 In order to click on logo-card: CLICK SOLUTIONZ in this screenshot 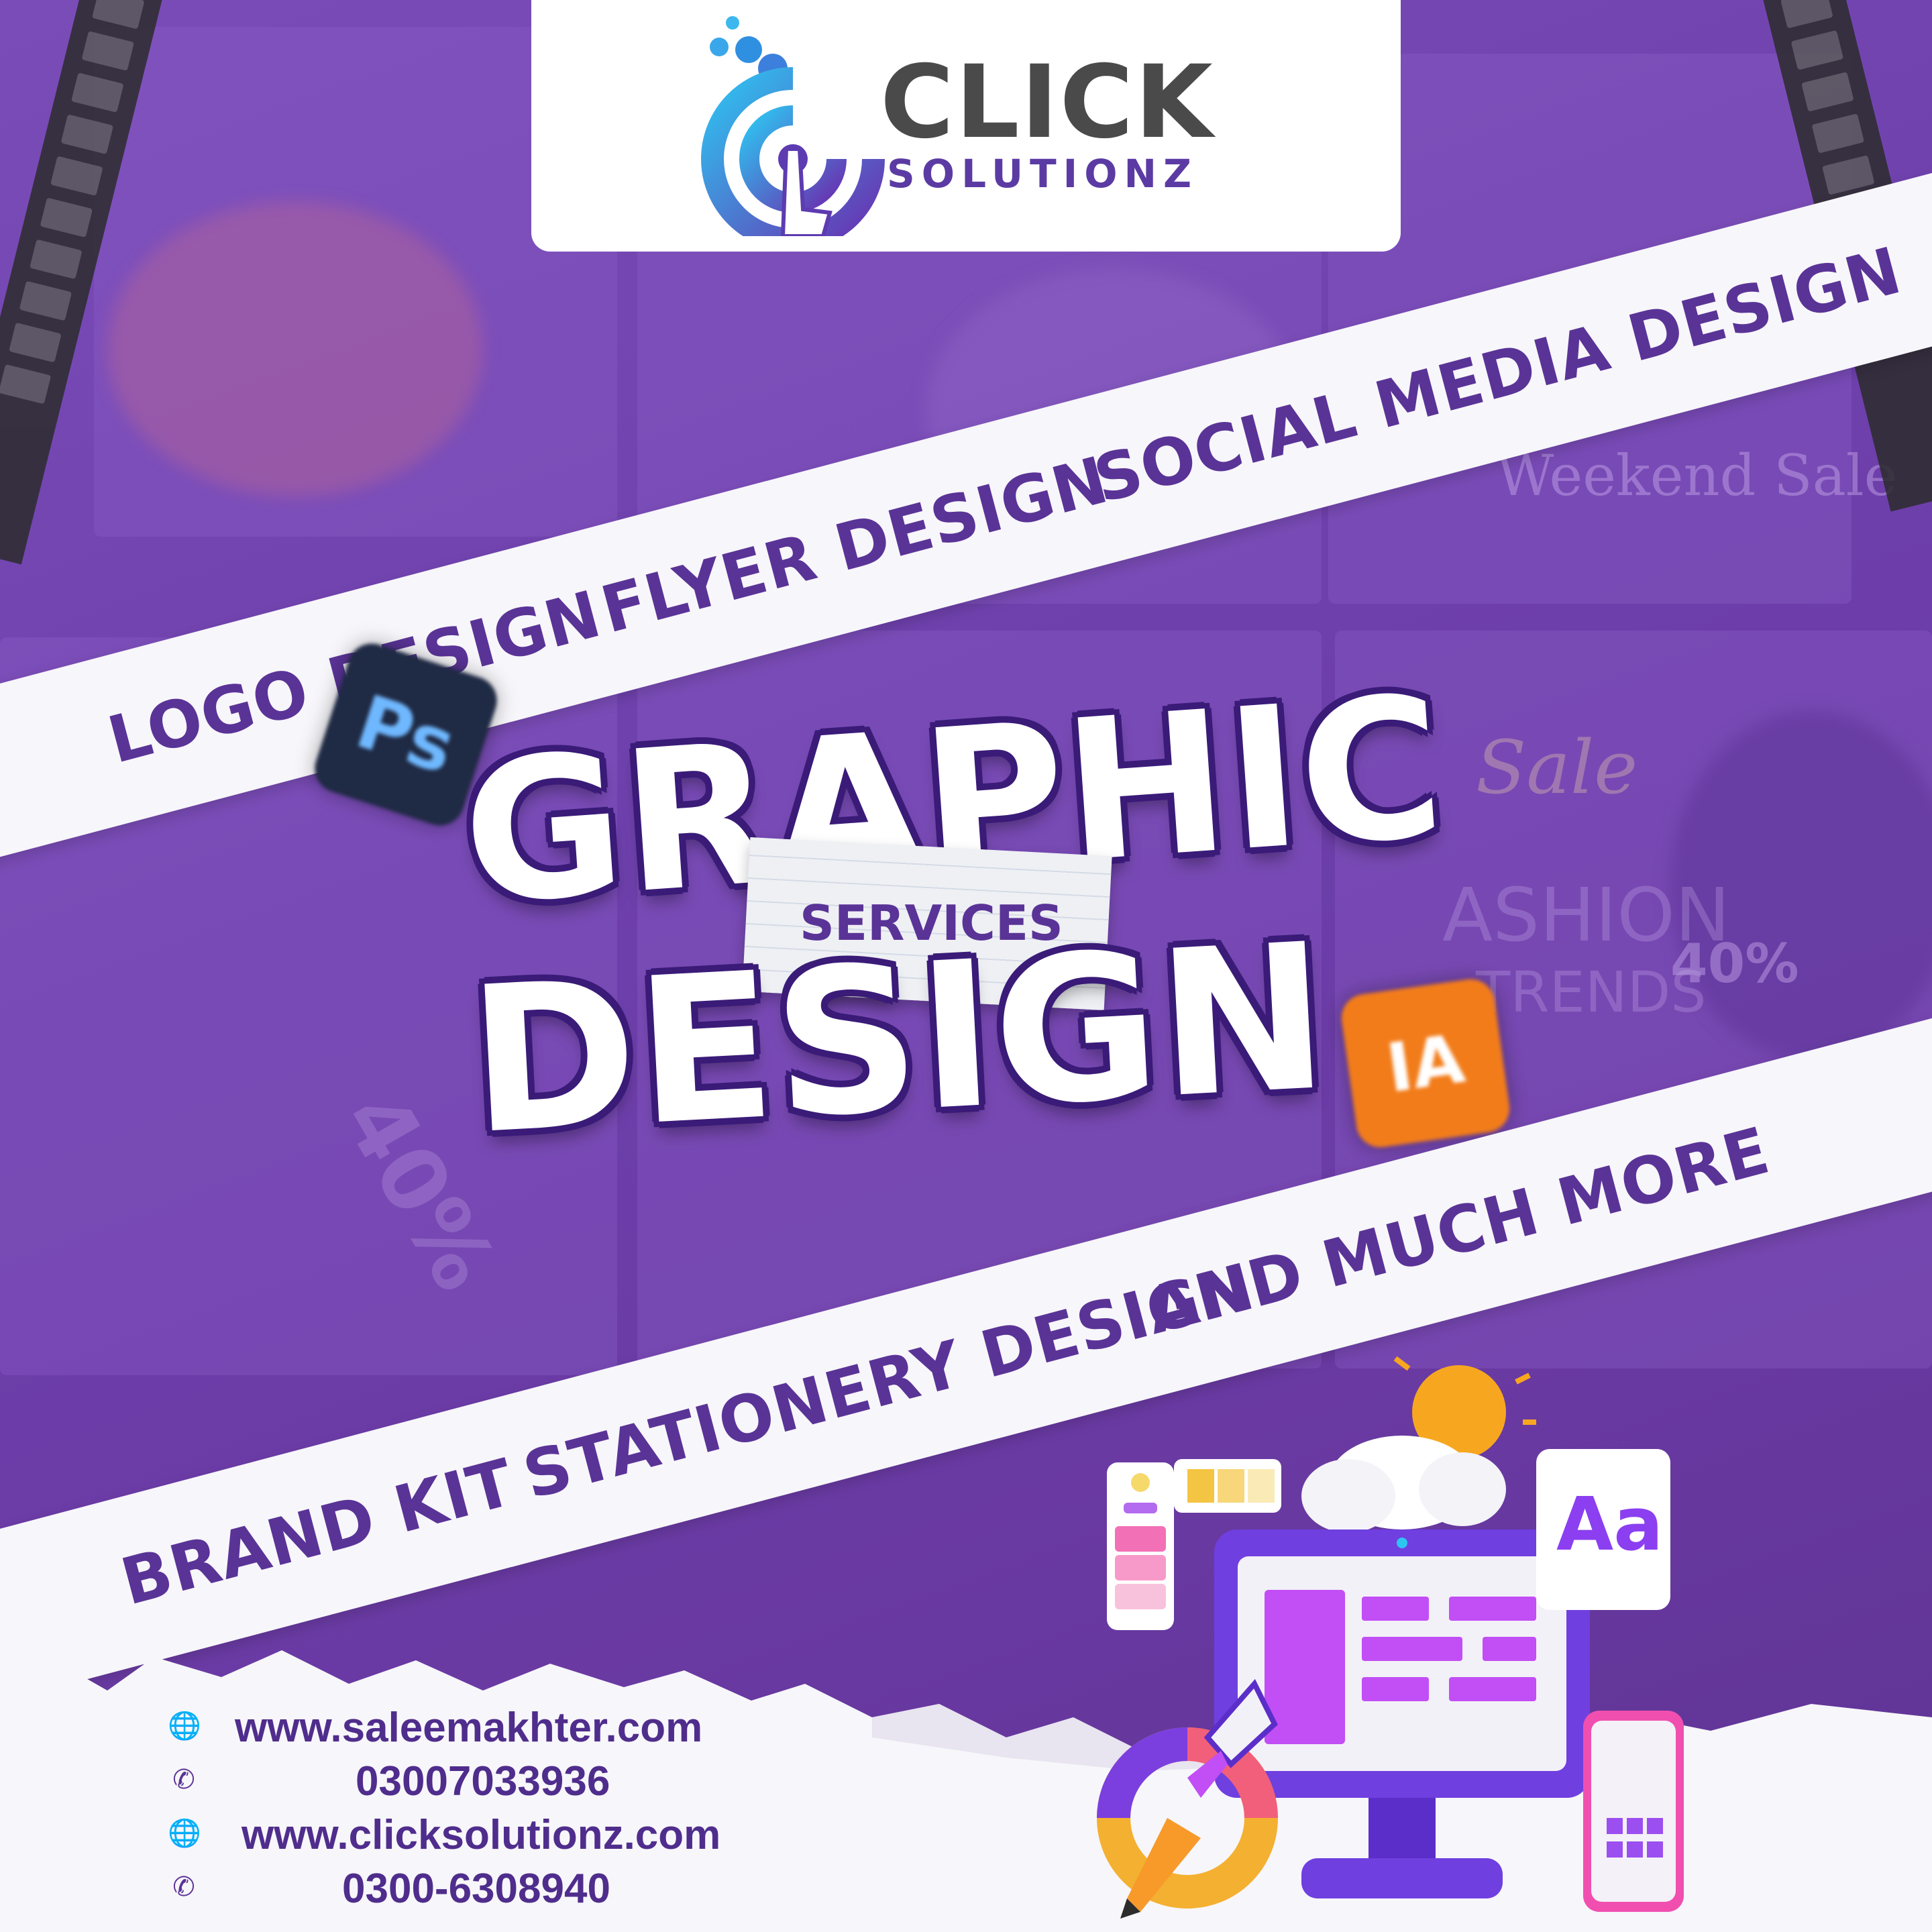, I will do `click(966, 126)`.